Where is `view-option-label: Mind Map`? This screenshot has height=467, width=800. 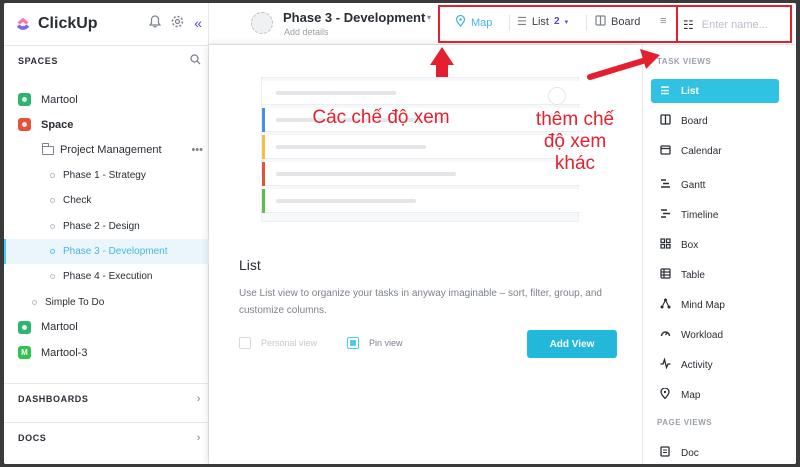 view-option-label: Mind Map is located at coordinates (703, 305).